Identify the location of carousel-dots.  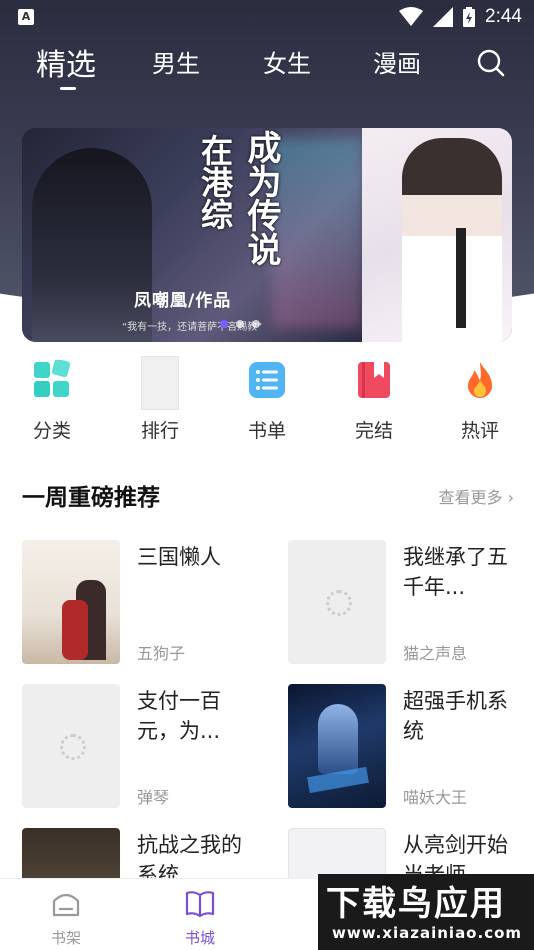
(240, 324).